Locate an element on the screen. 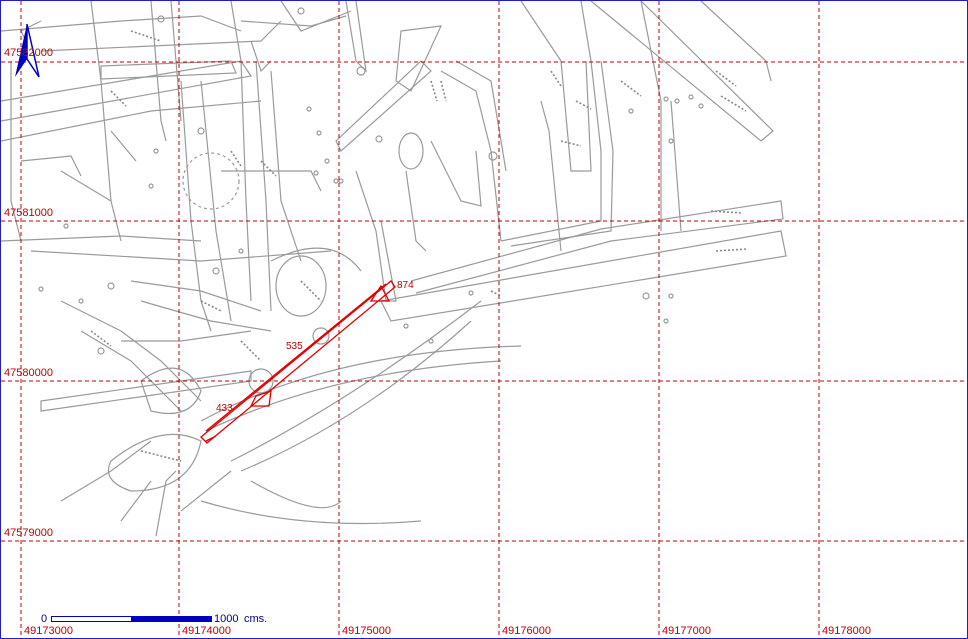 Image resolution: width=968 pixels, height=639 pixels. scale-bar is located at coordinates (131, 619).